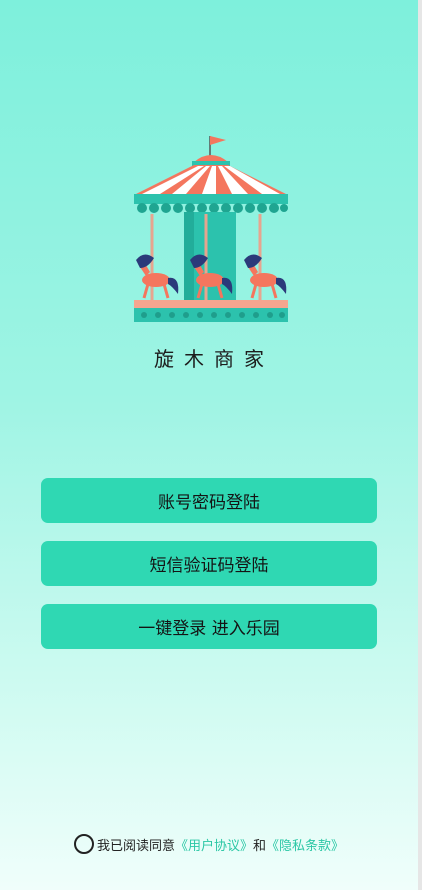 The image size is (422, 890). Describe the element at coordinates (260, 846) in the screenshot. I see `agreement-conjunction: 和` at that location.